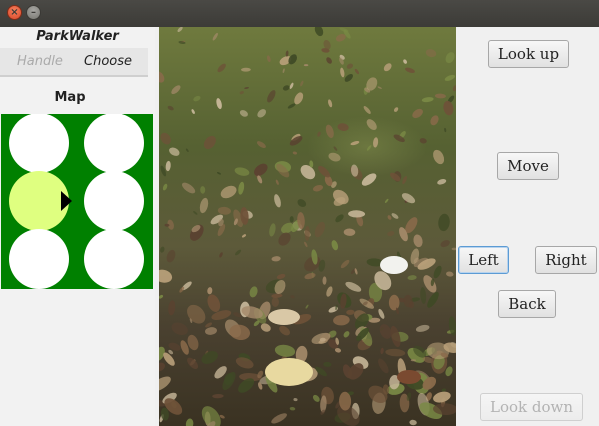 This screenshot has height=426, width=599. I want to click on map-node-current, so click(39, 201).